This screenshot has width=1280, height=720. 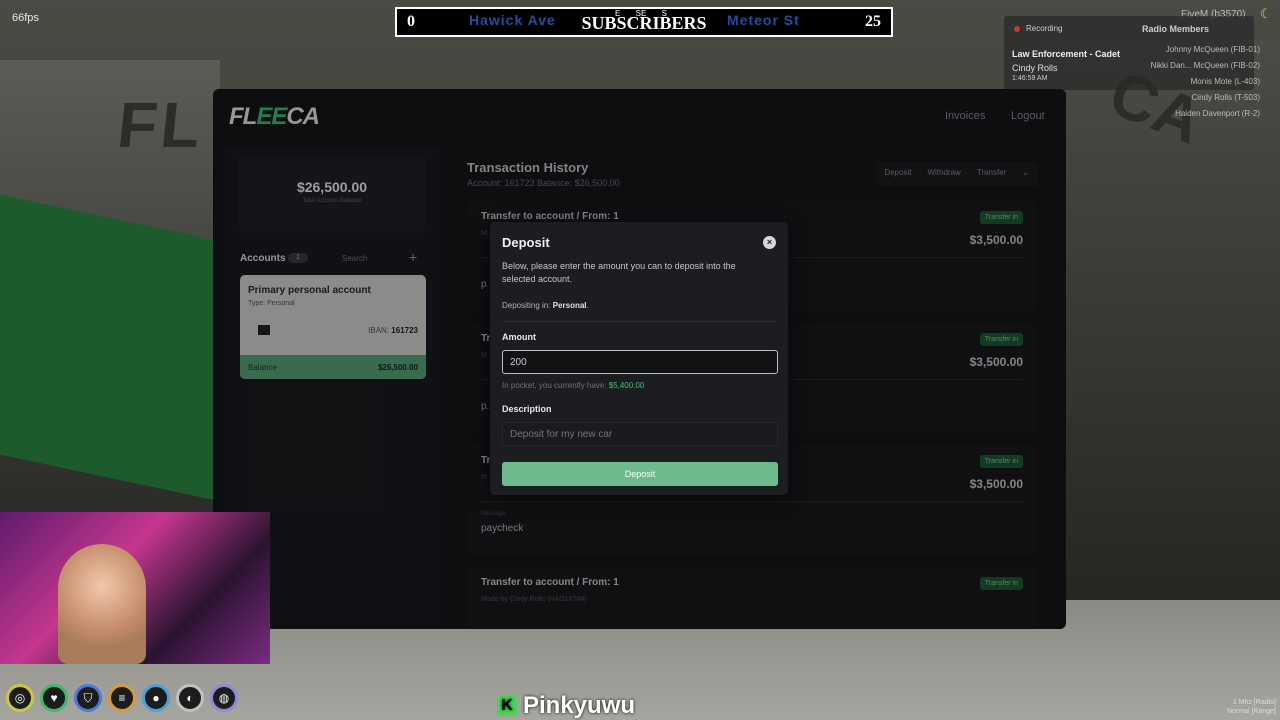 I want to click on pocket-balance-text: In pocket, you currently have: $5,400.00, so click(x=573, y=385).